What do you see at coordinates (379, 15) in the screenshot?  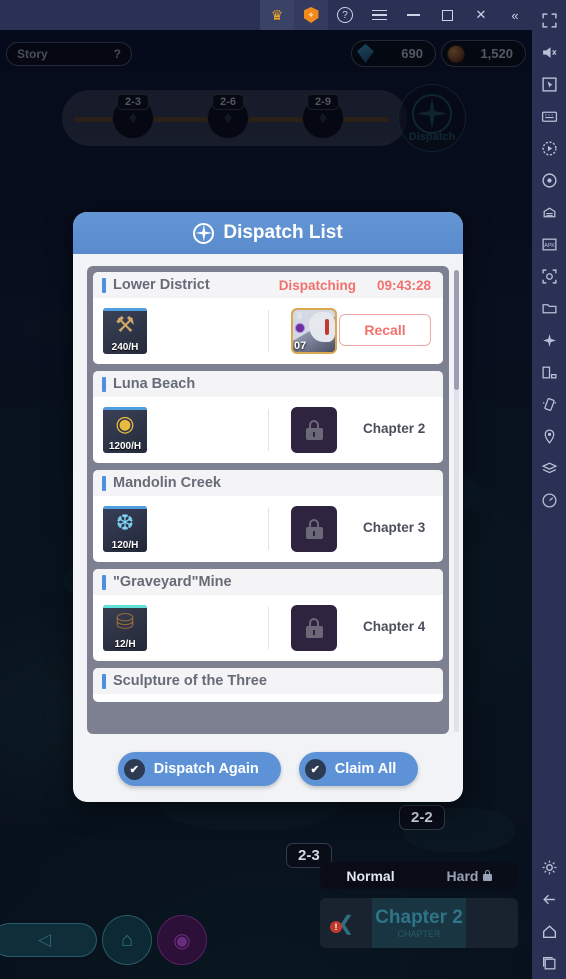 I see `menu-icon` at bounding box center [379, 15].